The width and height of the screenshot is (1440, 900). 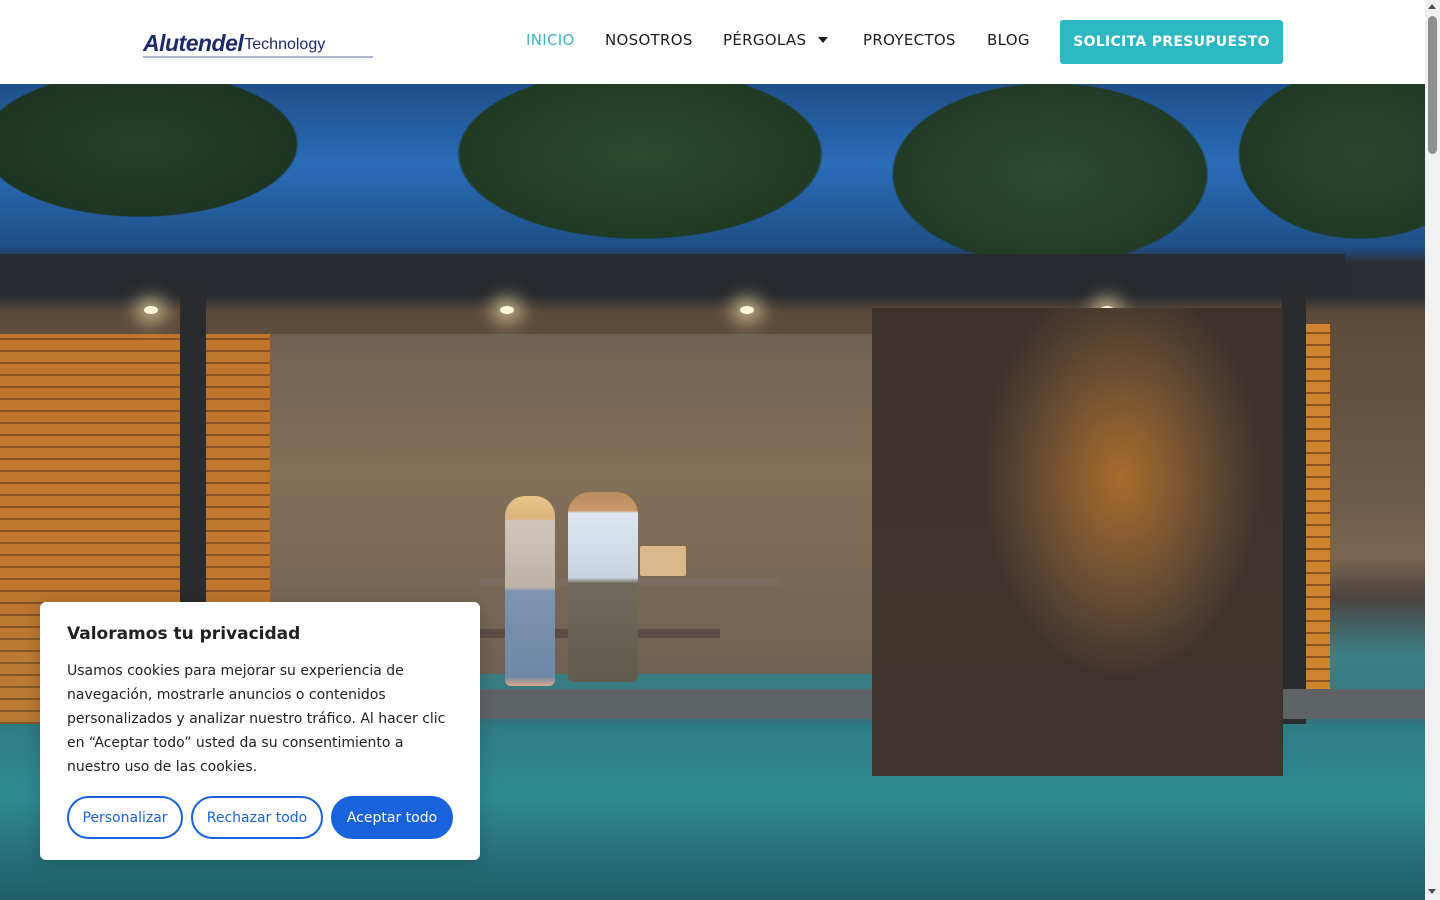 What do you see at coordinates (550, 40) in the screenshot?
I see `nav-item-inicio: INICIO` at bounding box center [550, 40].